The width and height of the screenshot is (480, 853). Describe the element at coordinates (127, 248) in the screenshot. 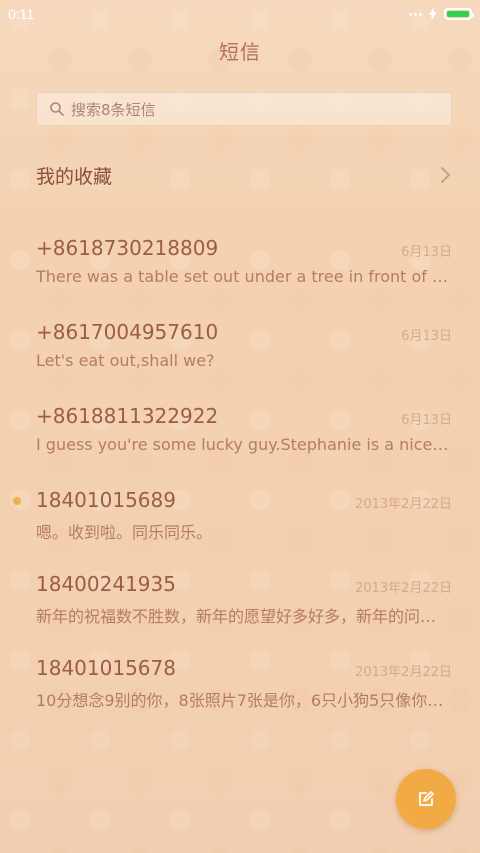

I see `message-sender: +8618730218809` at that location.